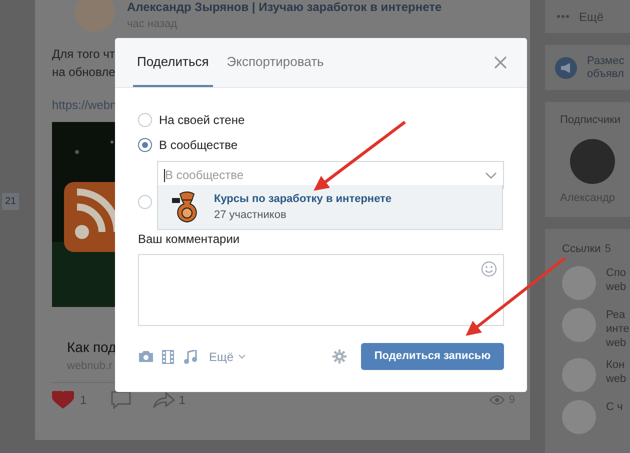  What do you see at coordinates (84, 72) in the screenshot?
I see `post-text: на обновле` at bounding box center [84, 72].